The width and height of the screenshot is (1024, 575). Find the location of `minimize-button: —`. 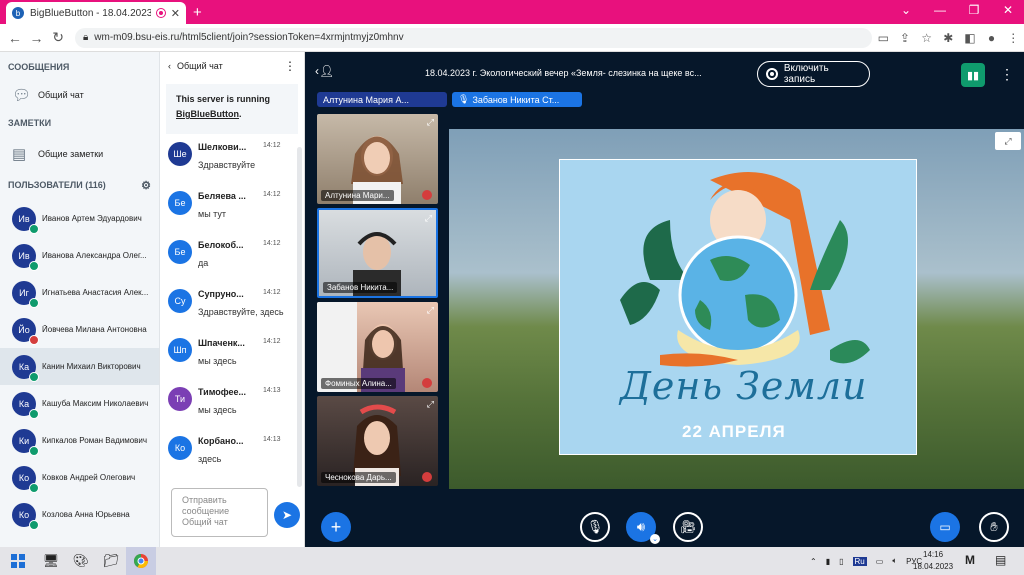

minimize-button: — is located at coordinates (940, 10).